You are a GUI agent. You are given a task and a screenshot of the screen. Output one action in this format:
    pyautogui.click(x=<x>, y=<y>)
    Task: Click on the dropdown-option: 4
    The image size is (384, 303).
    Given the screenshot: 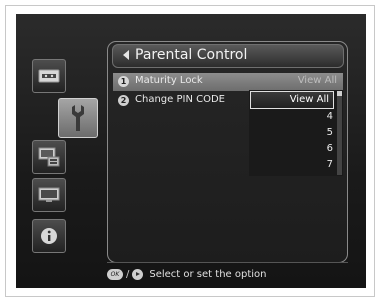 What is the action you would take?
    pyautogui.click(x=166, y=116)
    